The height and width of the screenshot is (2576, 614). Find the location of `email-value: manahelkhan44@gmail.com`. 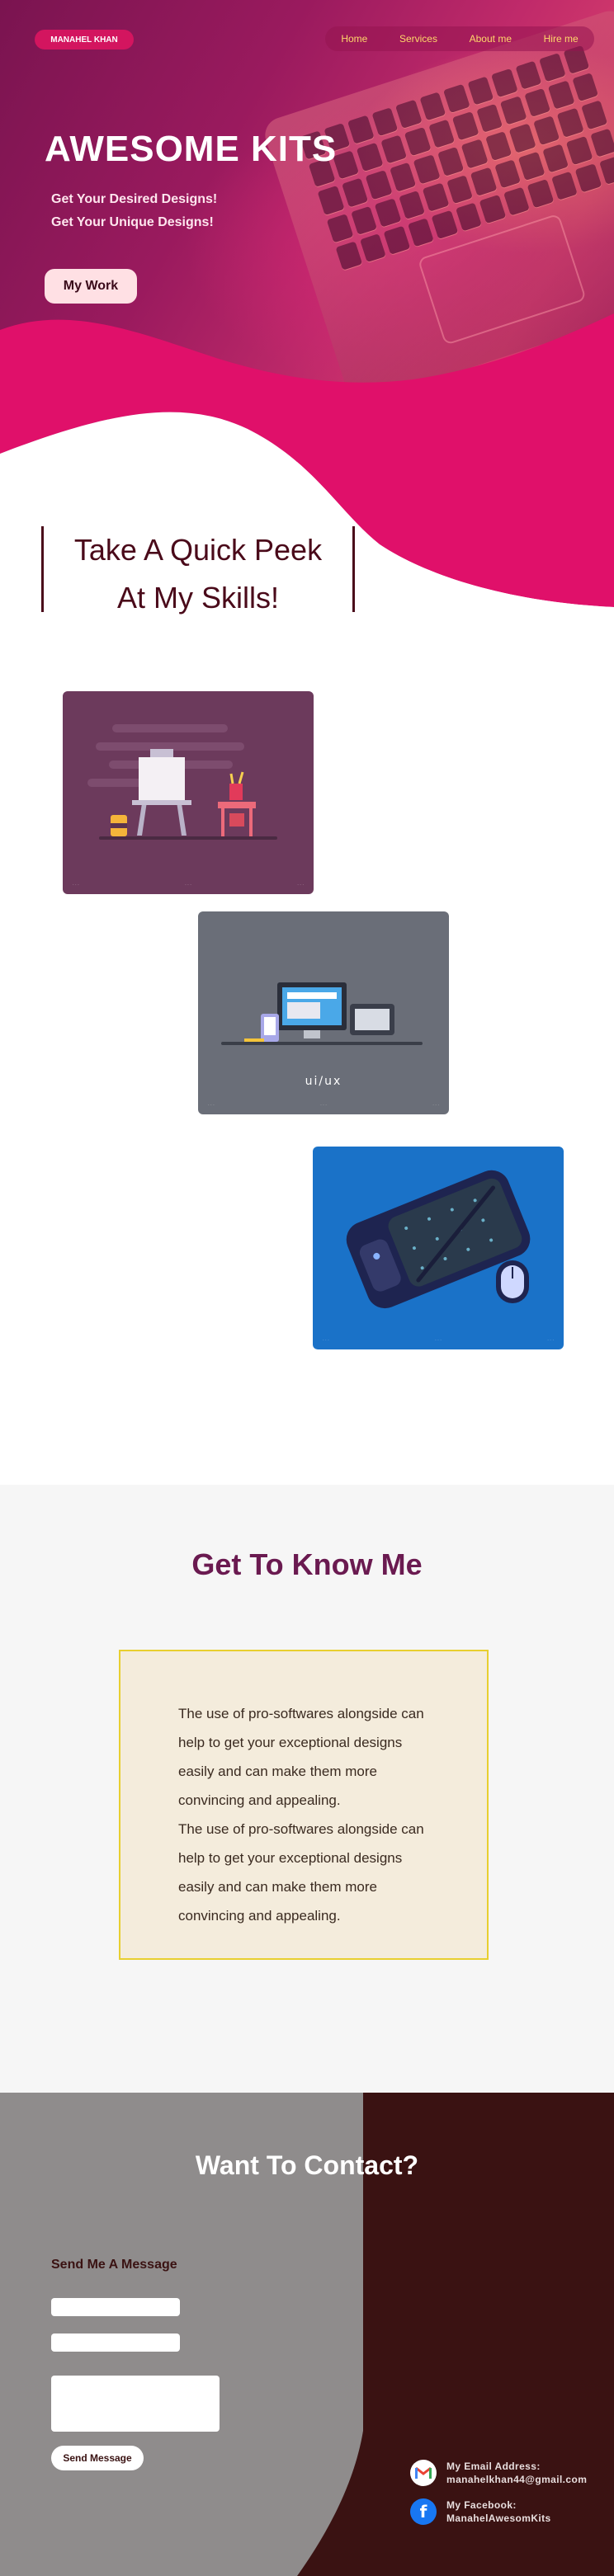

email-value: manahelkhan44@gmail.com is located at coordinates (517, 2479).